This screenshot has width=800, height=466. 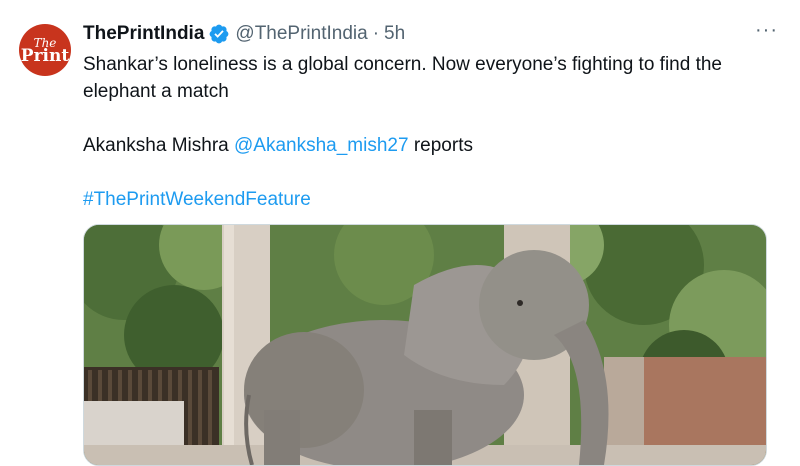 I want to click on author-name: ThePrintIndia, so click(x=143, y=34).